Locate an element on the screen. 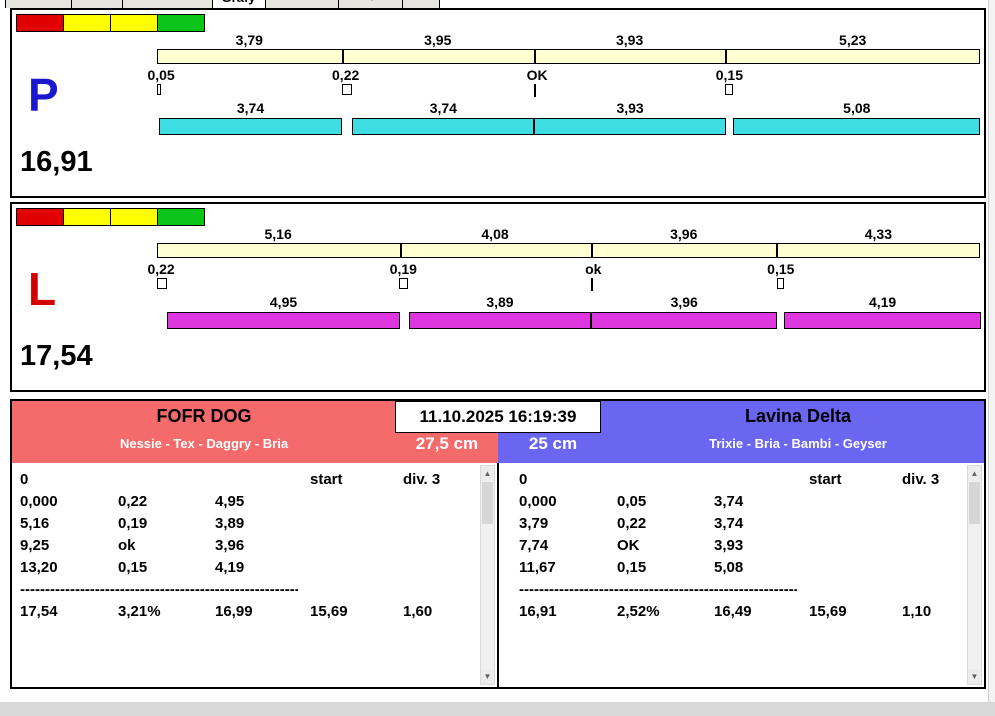 The height and width of the screenshot is (716, 995). tab-rr-34: RR / 34 is located at coordinates (370, 4).